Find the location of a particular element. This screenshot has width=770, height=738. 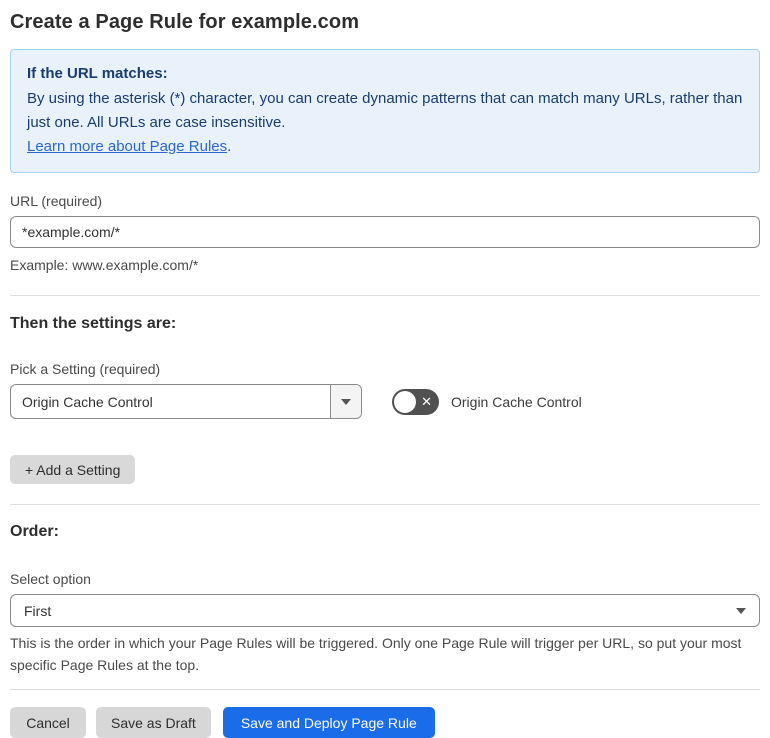

url-input is located at coordinates (385, 232).